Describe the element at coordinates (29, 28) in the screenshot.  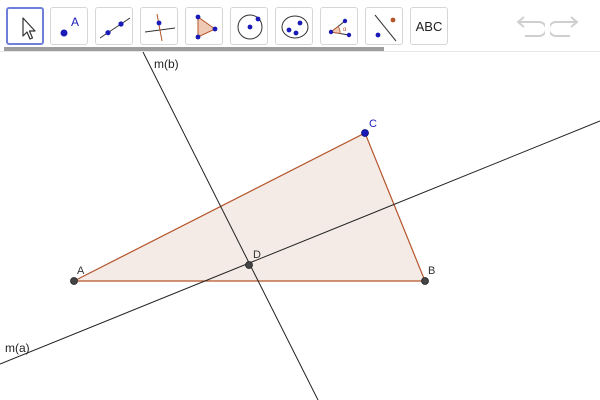
I see `pointer-arrow-icon` at that location.